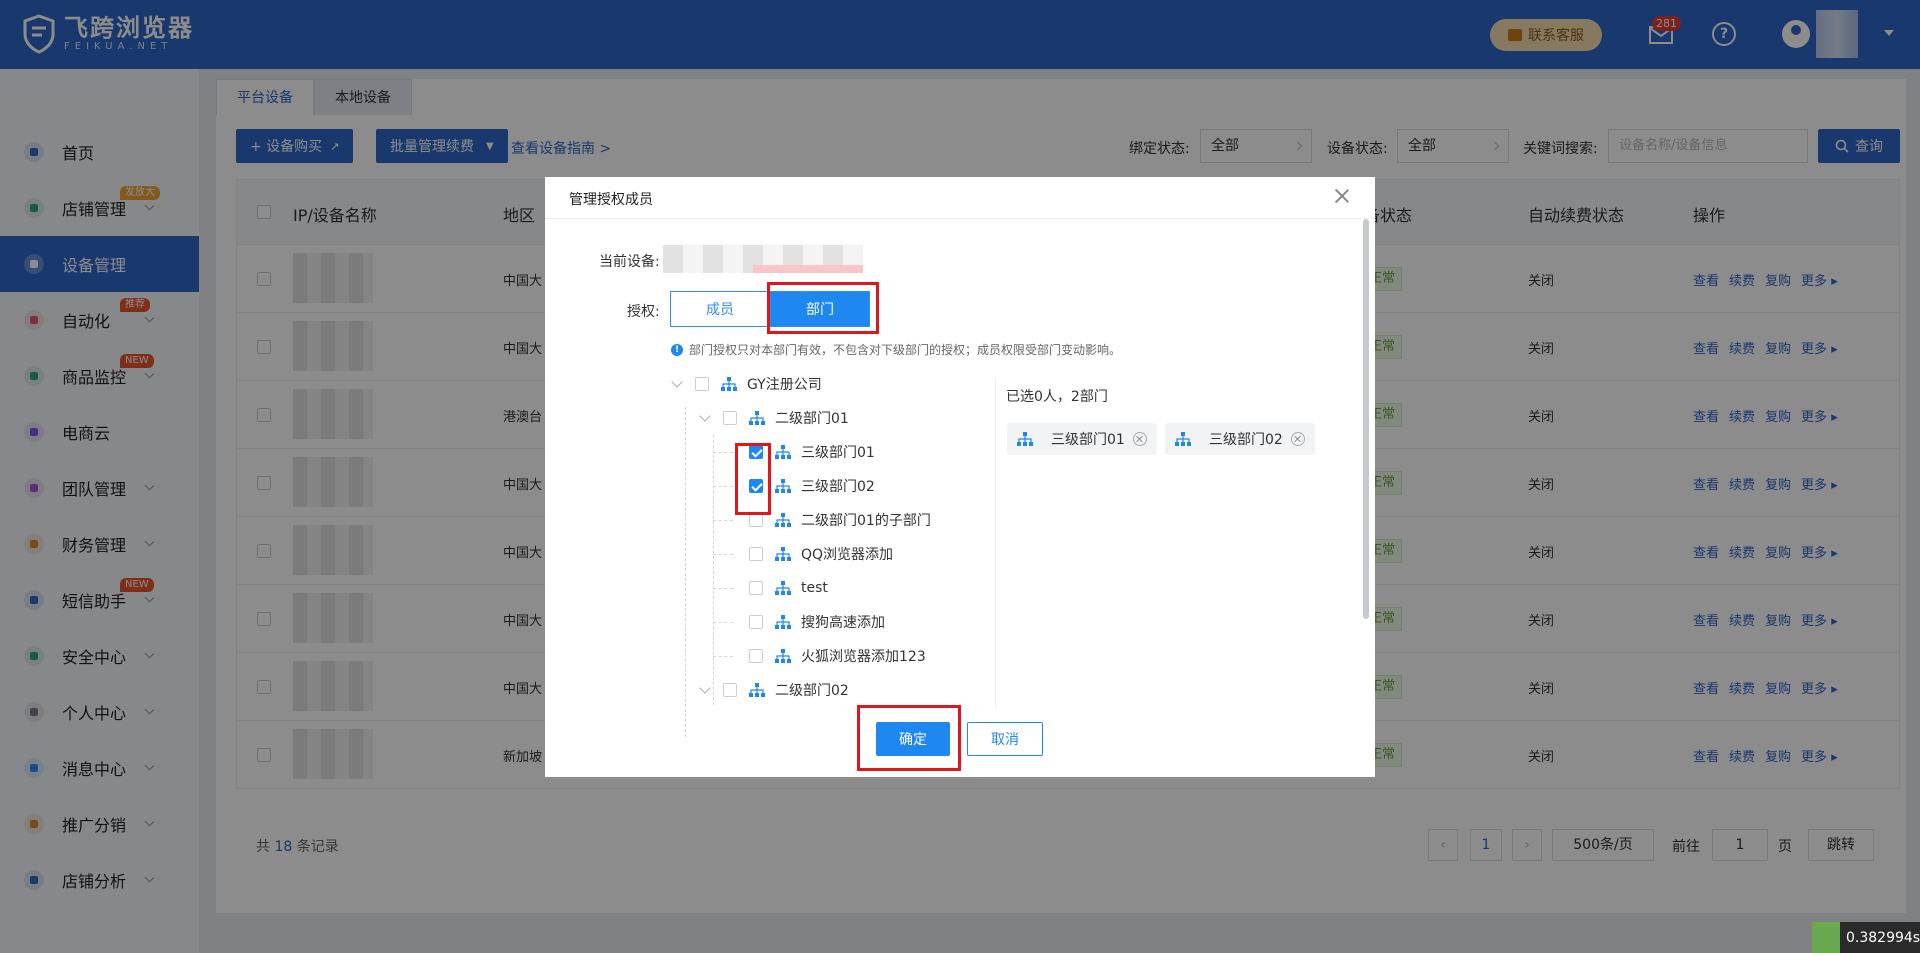  I want to click on chip-label: 三级部门02, so click(1246, 440).